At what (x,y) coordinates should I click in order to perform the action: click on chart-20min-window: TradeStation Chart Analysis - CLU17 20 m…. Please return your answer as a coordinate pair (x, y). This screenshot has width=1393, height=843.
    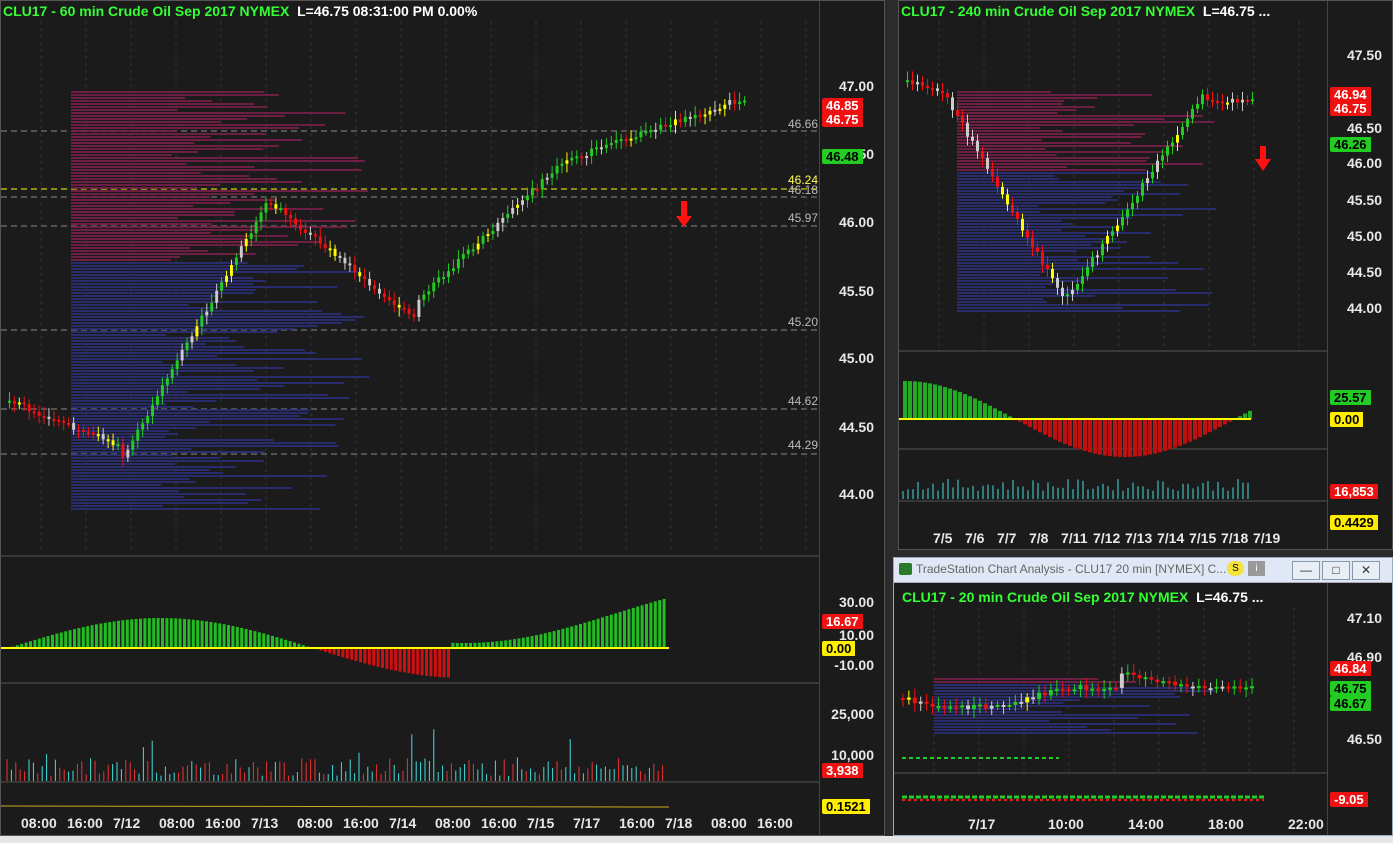
    Looking at the image, I should click on (1143, 696).